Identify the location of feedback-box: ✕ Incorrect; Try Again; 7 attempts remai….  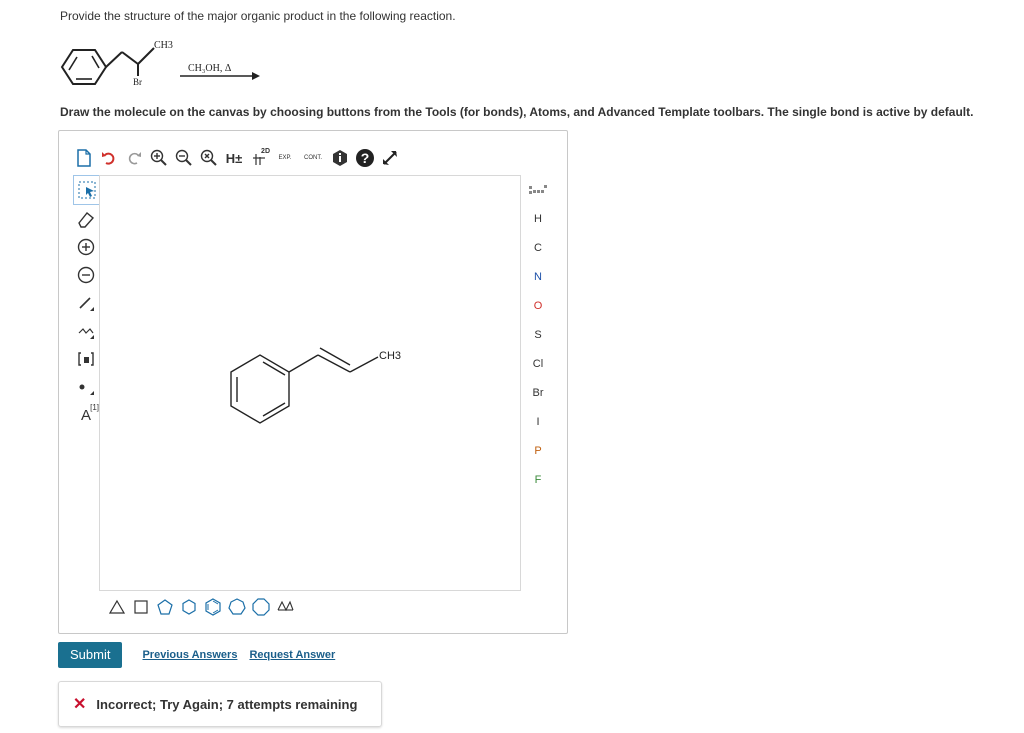
(220, 704).